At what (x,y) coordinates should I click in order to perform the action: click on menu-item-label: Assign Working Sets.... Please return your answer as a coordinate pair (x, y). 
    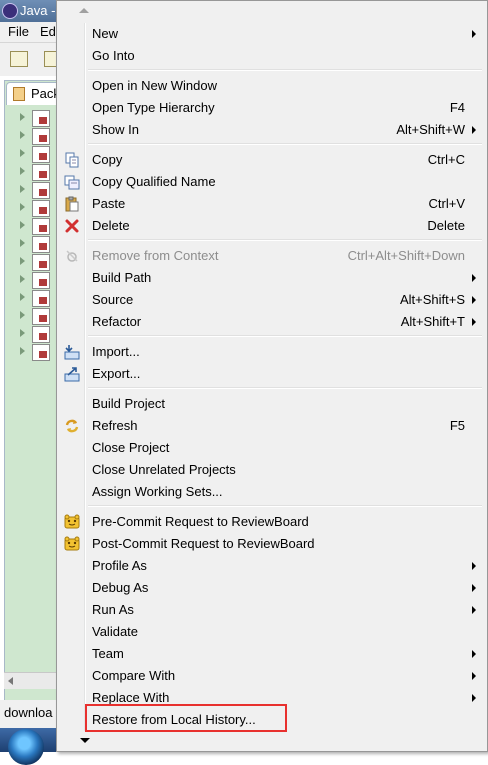
    Looking at the image, I should click on (157, 491).